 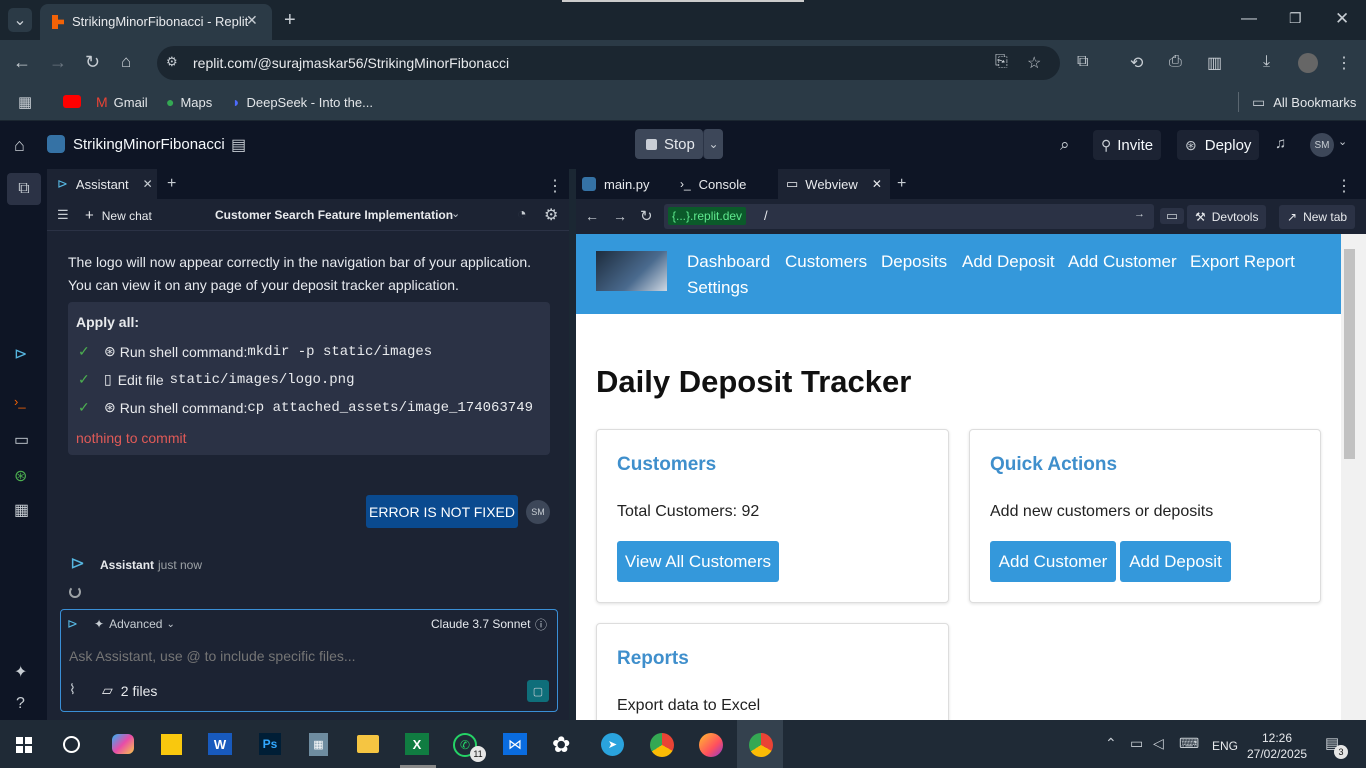 I want to click on tab-search-icon: ⌄, so click(x=20, y=20).